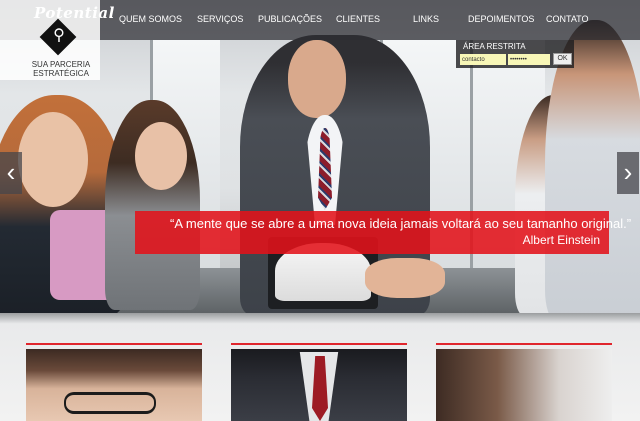 The image size is (640, 421). What do you see at coordinates (59, 35) in the screenshot?
I see `logo-figure-icon: ⚲` at bounding box center [59, 35].